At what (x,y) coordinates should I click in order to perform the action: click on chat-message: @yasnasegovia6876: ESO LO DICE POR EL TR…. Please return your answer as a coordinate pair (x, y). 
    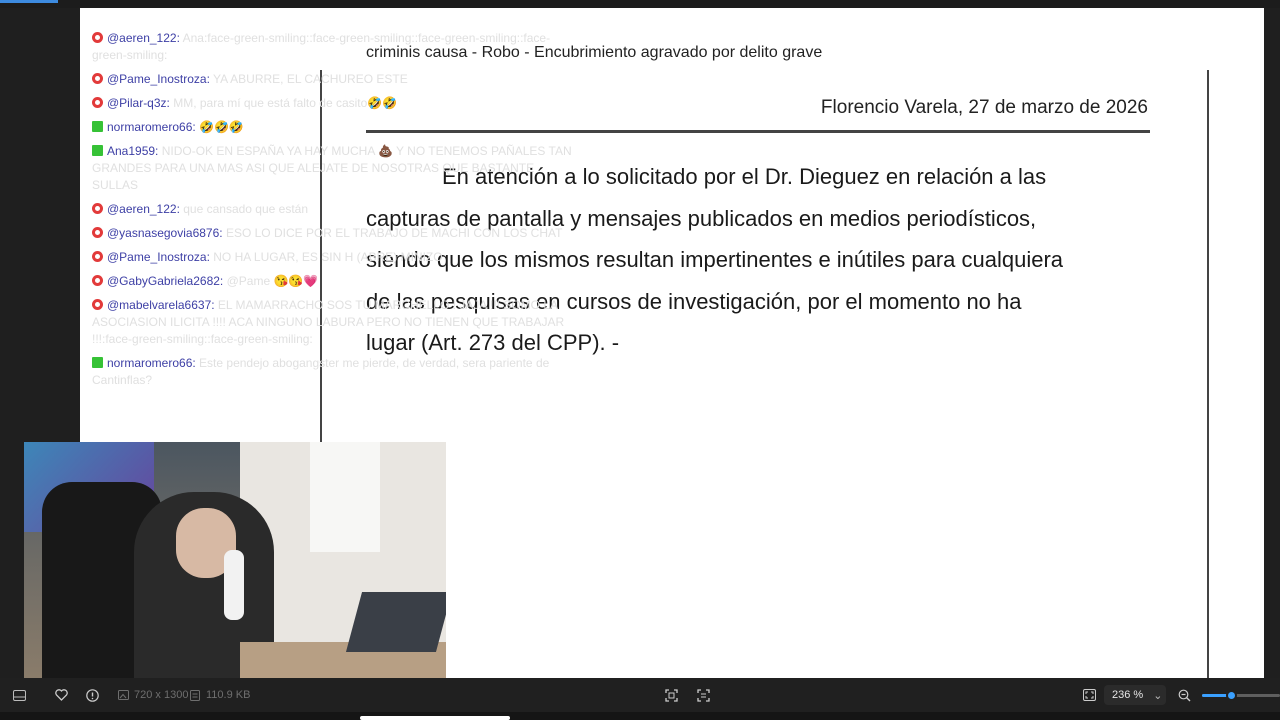
    Looking at the image, I should click on (337, 233).